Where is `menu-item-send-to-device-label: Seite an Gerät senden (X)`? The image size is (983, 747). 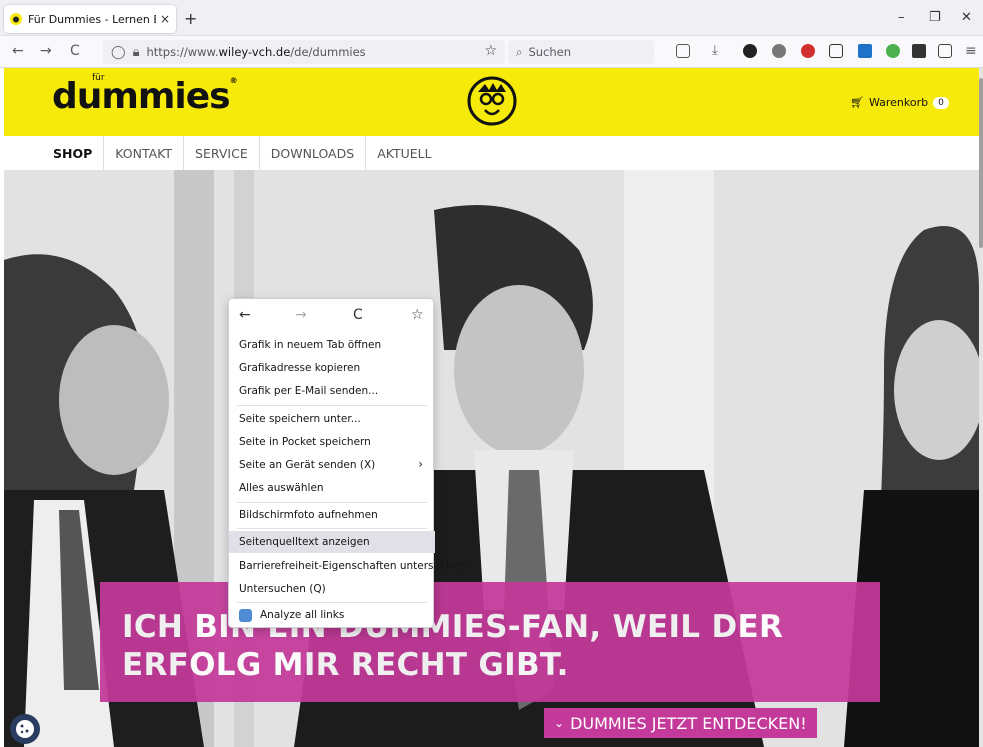
menu-item-send-to-device-label: Seite an Gerät senden (X) is located at coordinates (307, 465).